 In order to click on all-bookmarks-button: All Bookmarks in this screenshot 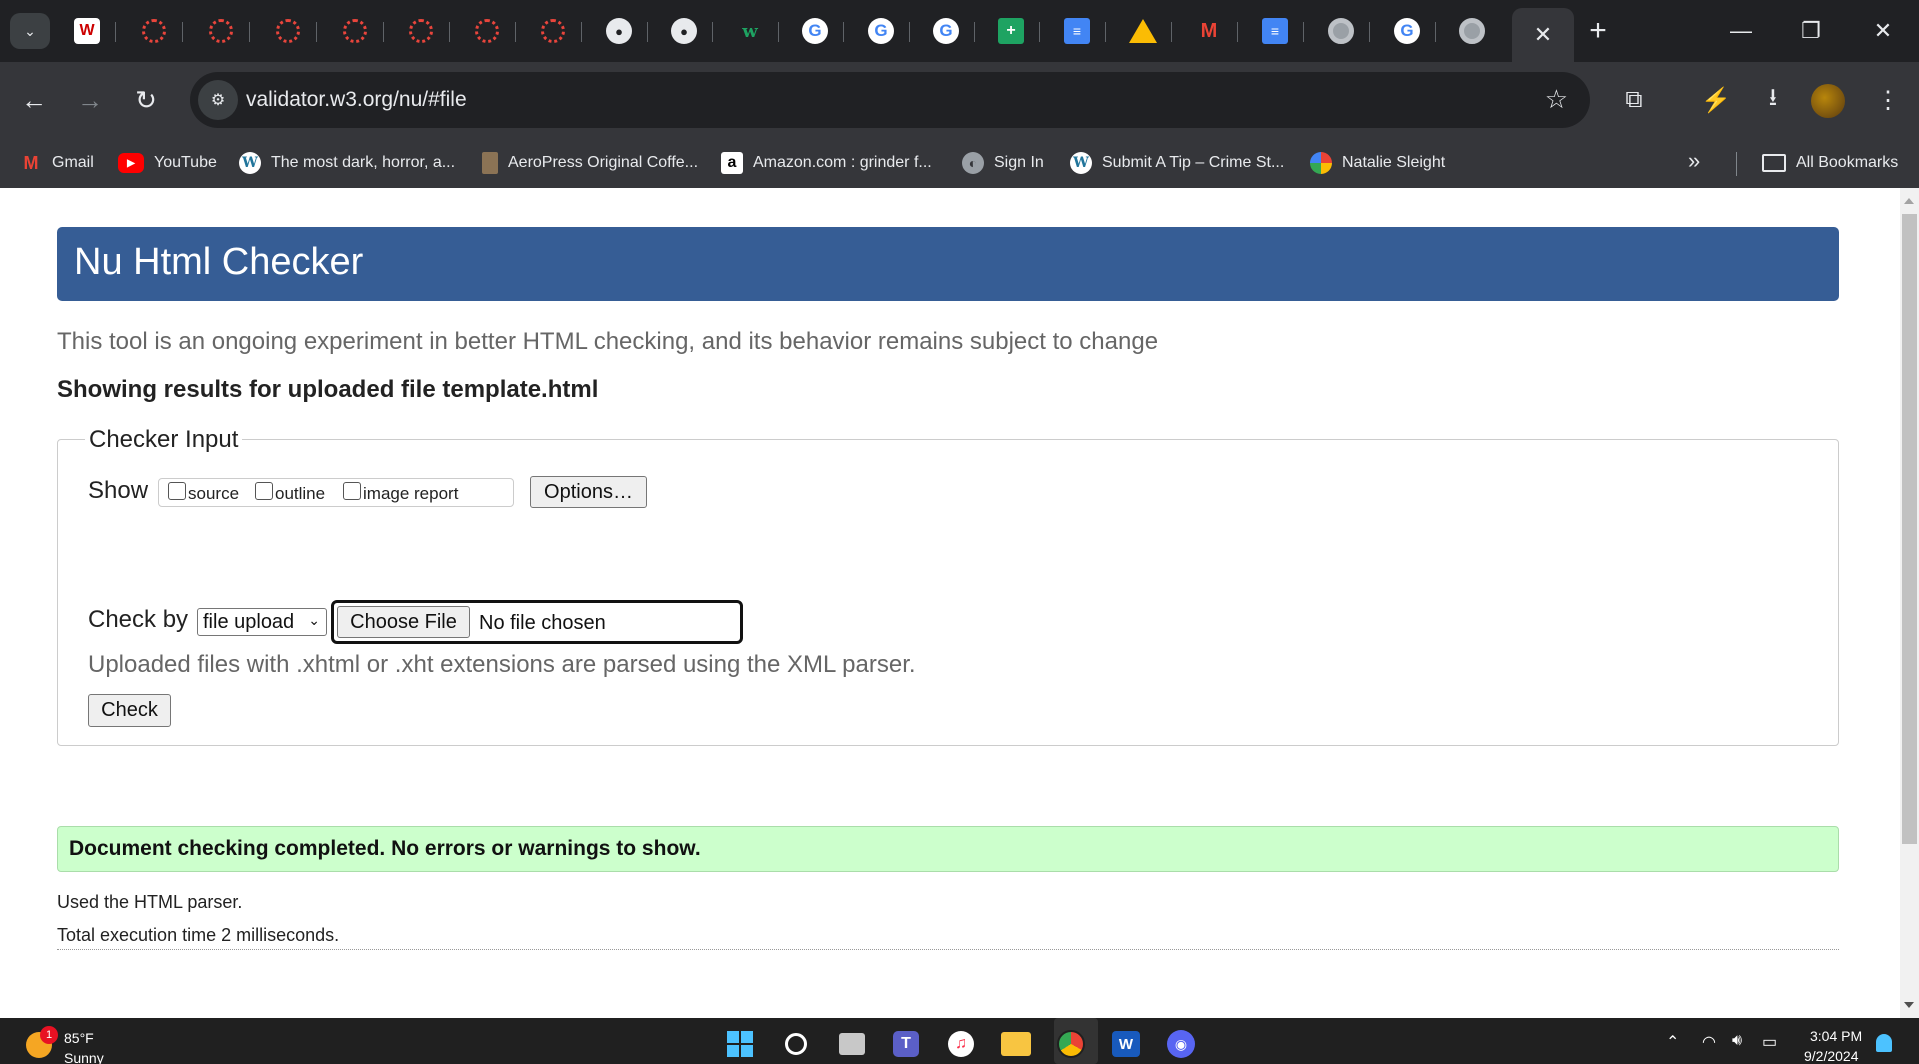, I will do `click(1830, 163)`.